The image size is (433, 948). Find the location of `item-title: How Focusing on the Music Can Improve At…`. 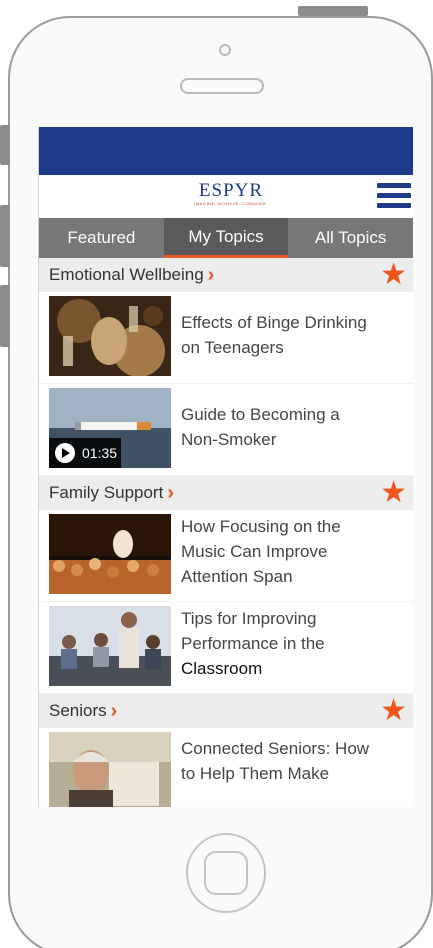

item-title: How Focusing on the Music Can Improve At… is located at coordinates (291, 551).